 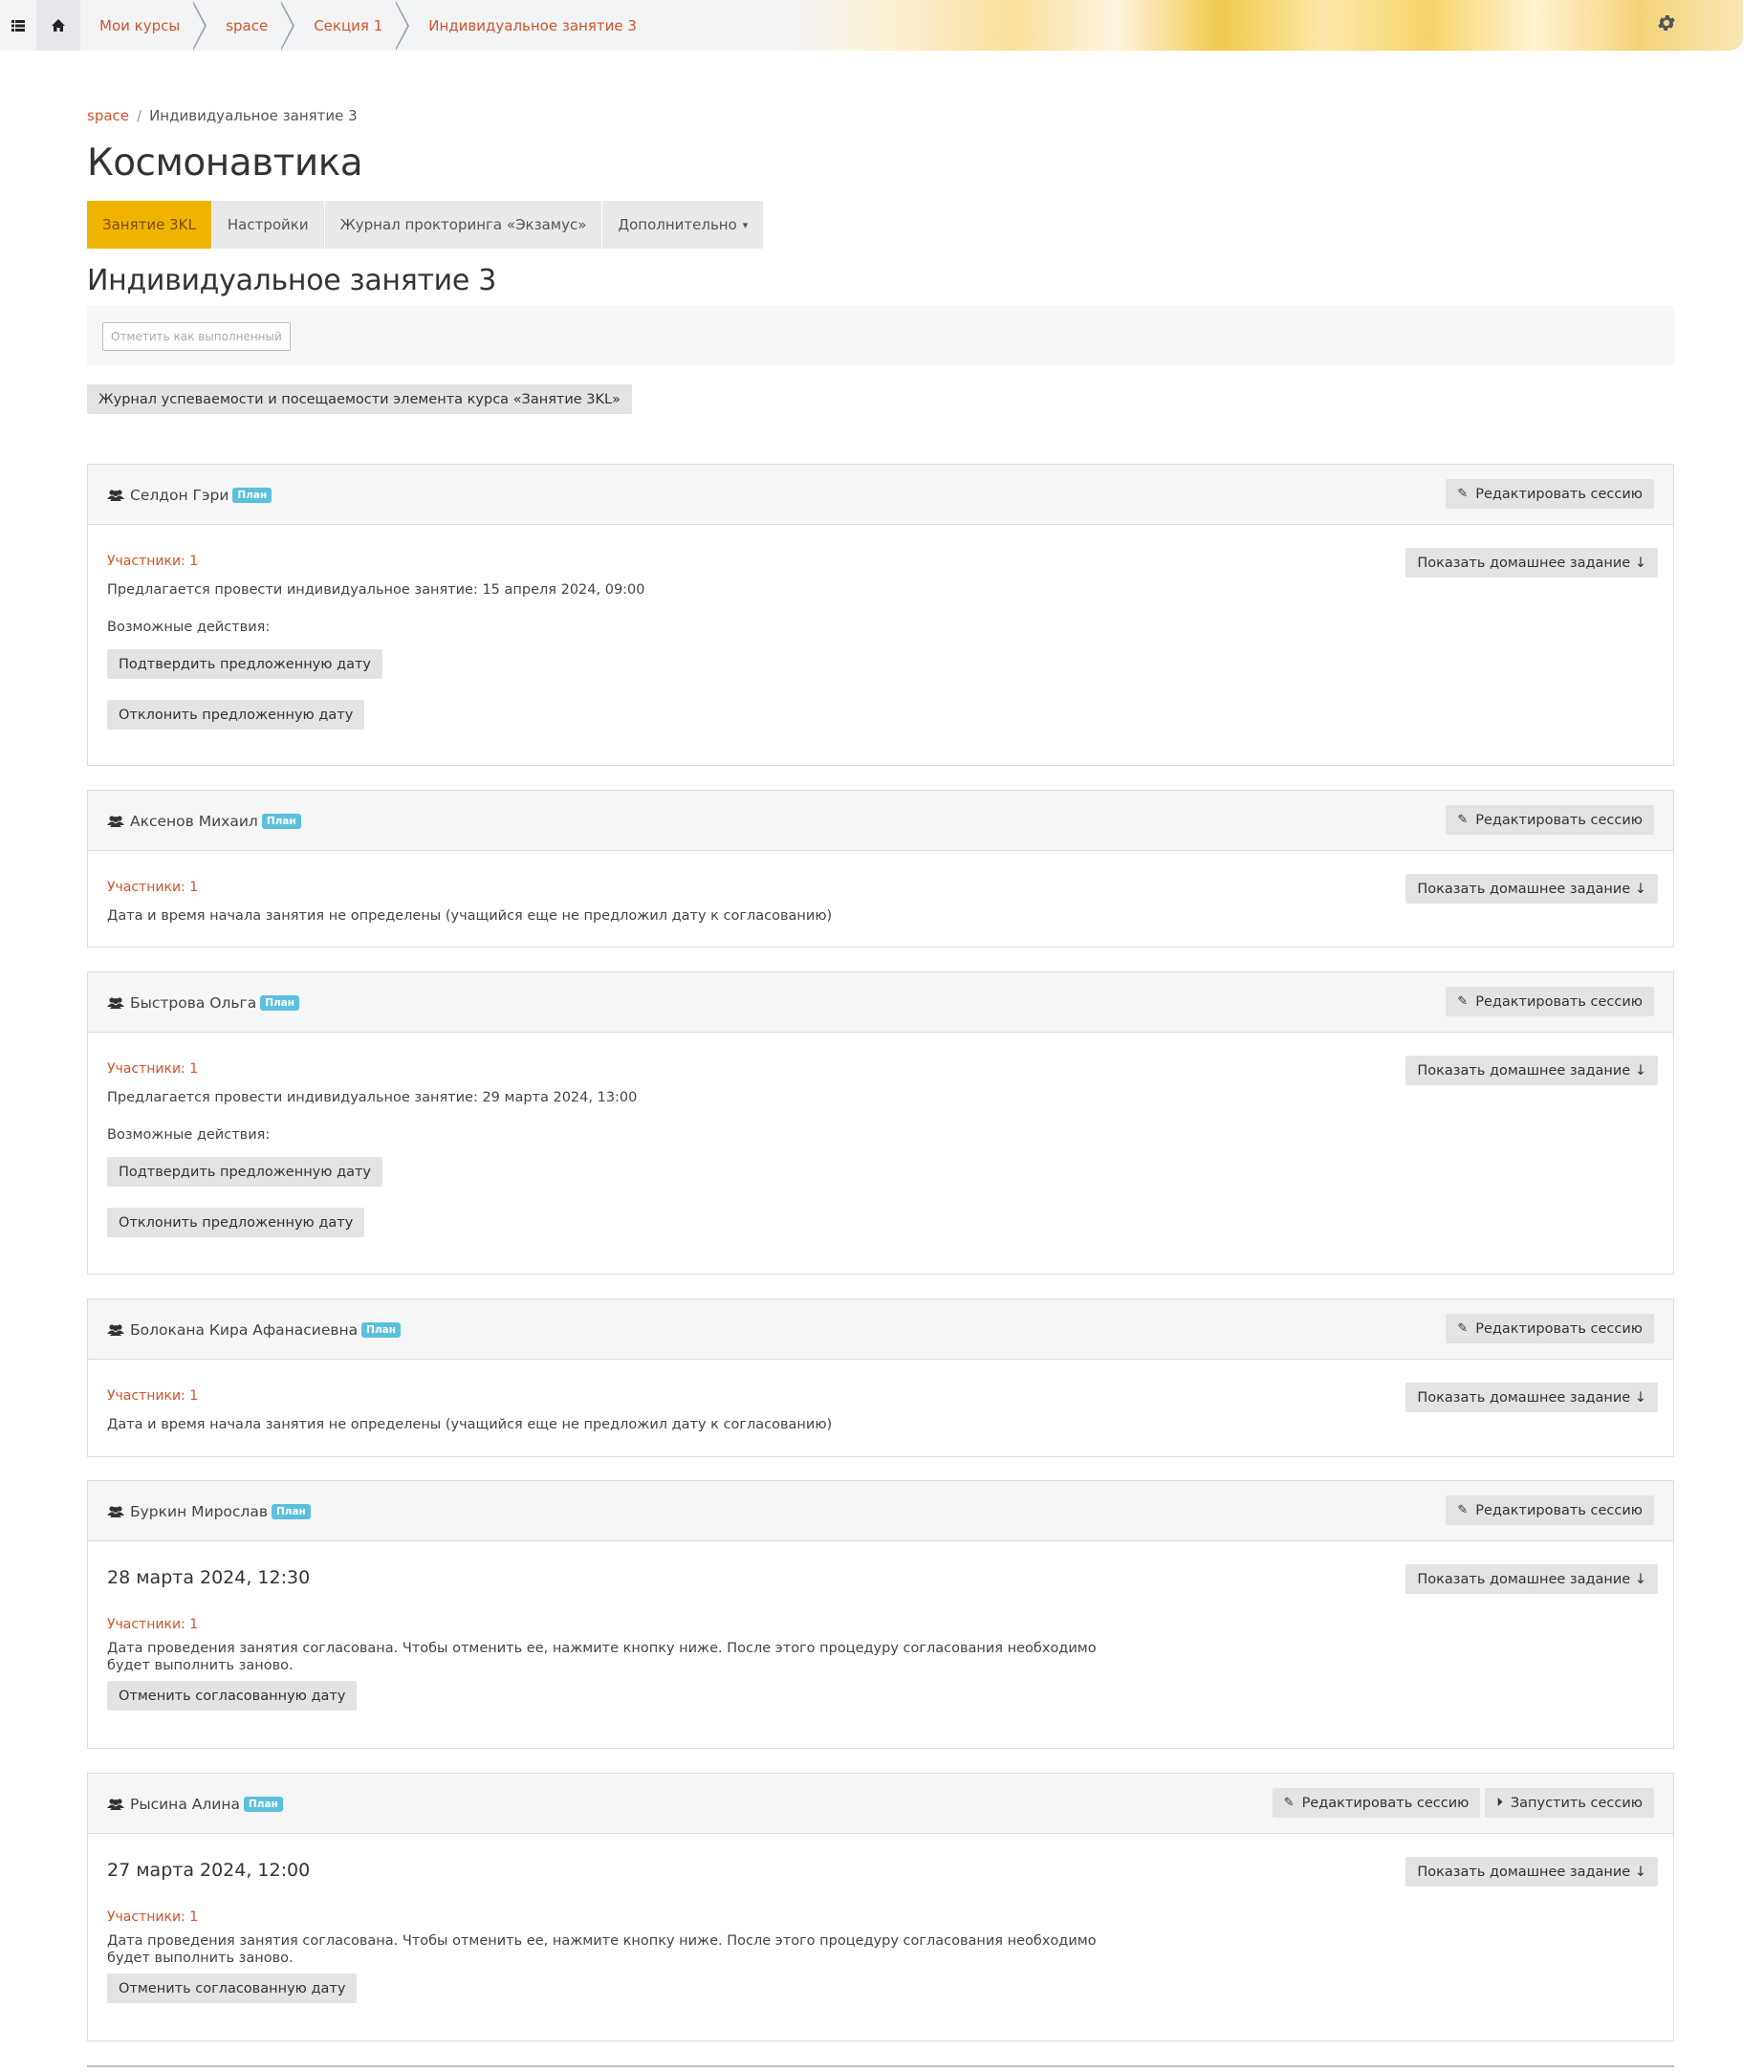 What do you see at coordinates (222, 115) in the screenshot?
I see `breadcrumb: space / Индивидуальное занятие 3` at bounding box center [222, 115].